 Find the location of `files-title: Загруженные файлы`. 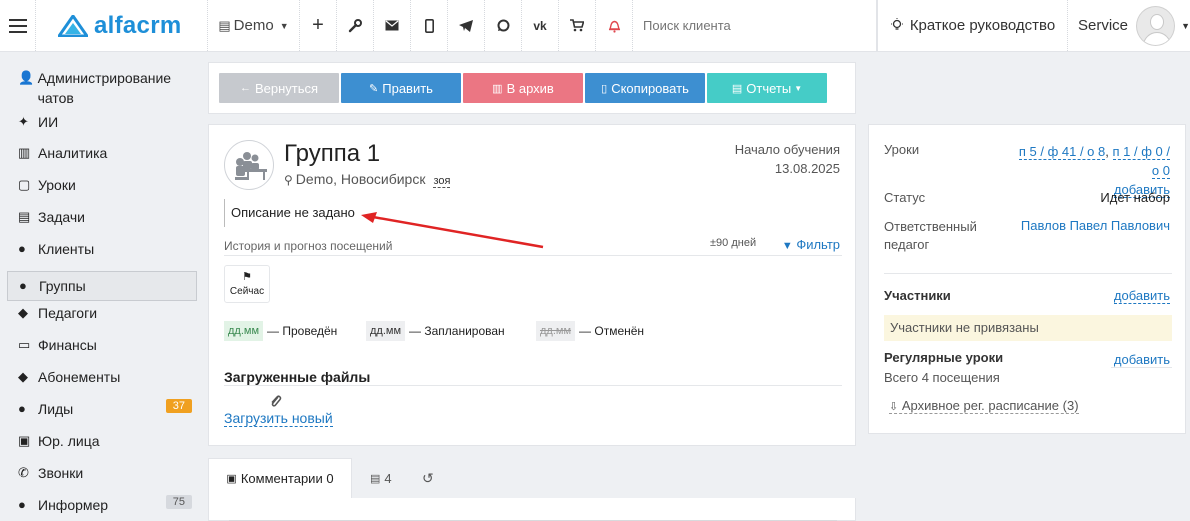

files-title: Загруженные файлы is located at coordinates (297, 377).